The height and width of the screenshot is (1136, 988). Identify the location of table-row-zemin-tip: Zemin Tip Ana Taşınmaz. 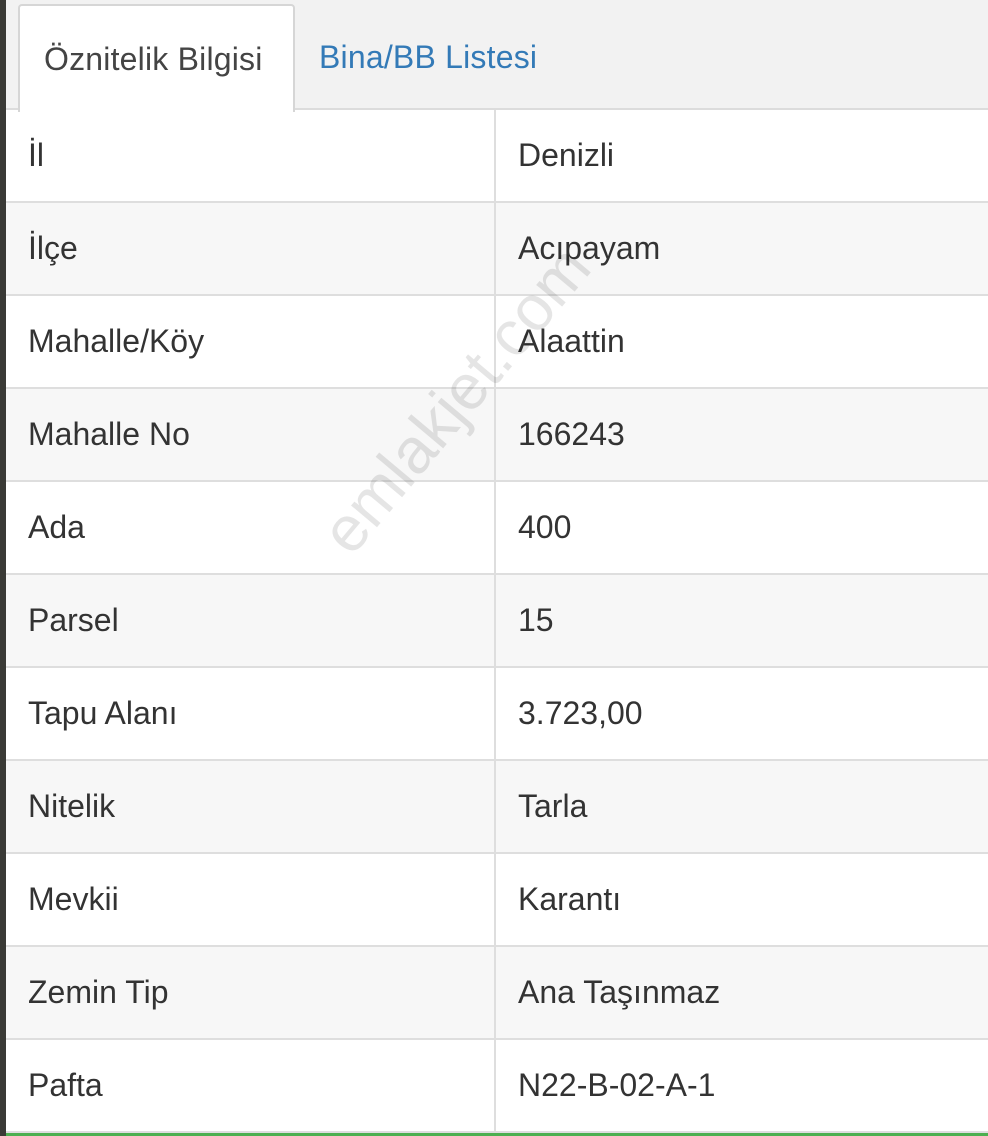
(497, 993).